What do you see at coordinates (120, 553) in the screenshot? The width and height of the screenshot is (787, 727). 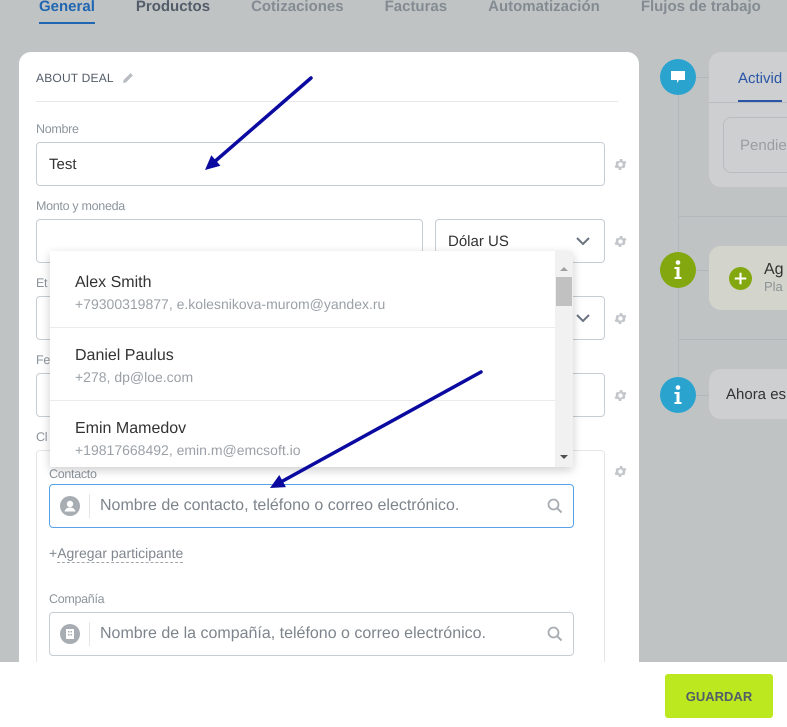 I see `add-participant-link: Agregar participante` at bounding box center [120, 553].